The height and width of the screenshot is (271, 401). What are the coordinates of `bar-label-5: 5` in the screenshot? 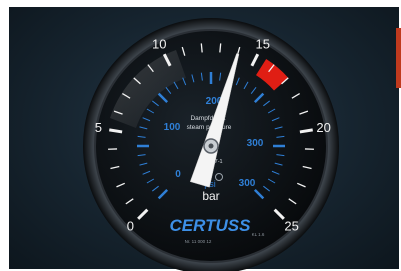 It's located at (98, 127).